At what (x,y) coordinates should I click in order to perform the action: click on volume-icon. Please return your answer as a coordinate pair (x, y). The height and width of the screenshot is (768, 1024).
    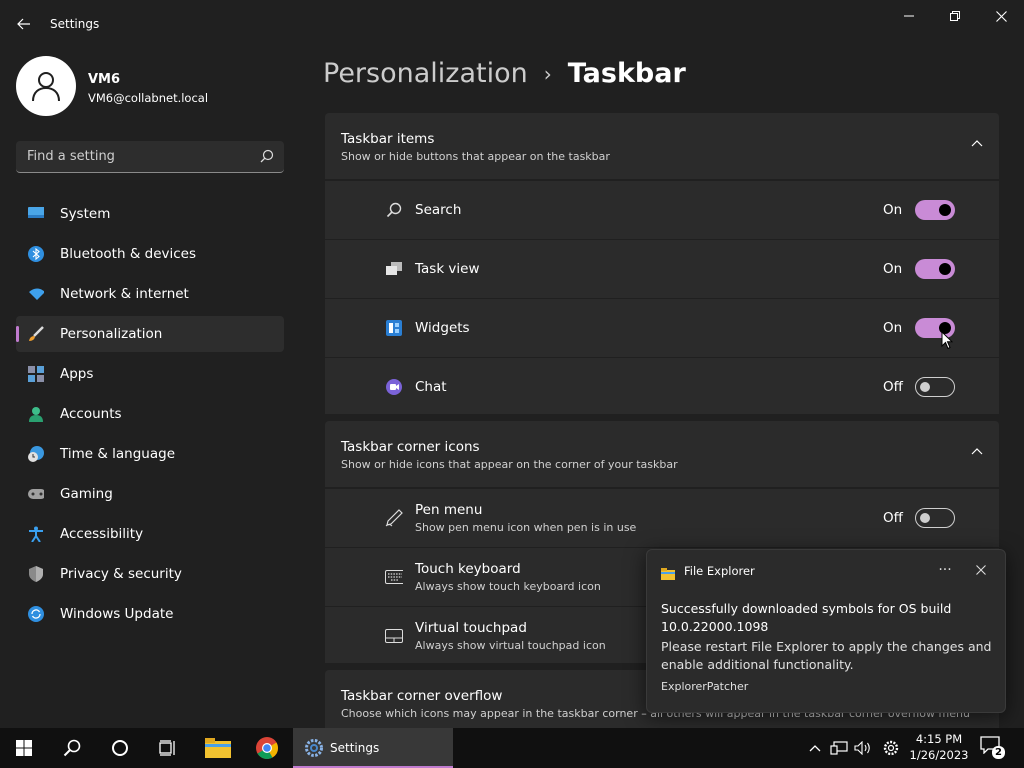
    Looking at the image, I should click on (863, 748).